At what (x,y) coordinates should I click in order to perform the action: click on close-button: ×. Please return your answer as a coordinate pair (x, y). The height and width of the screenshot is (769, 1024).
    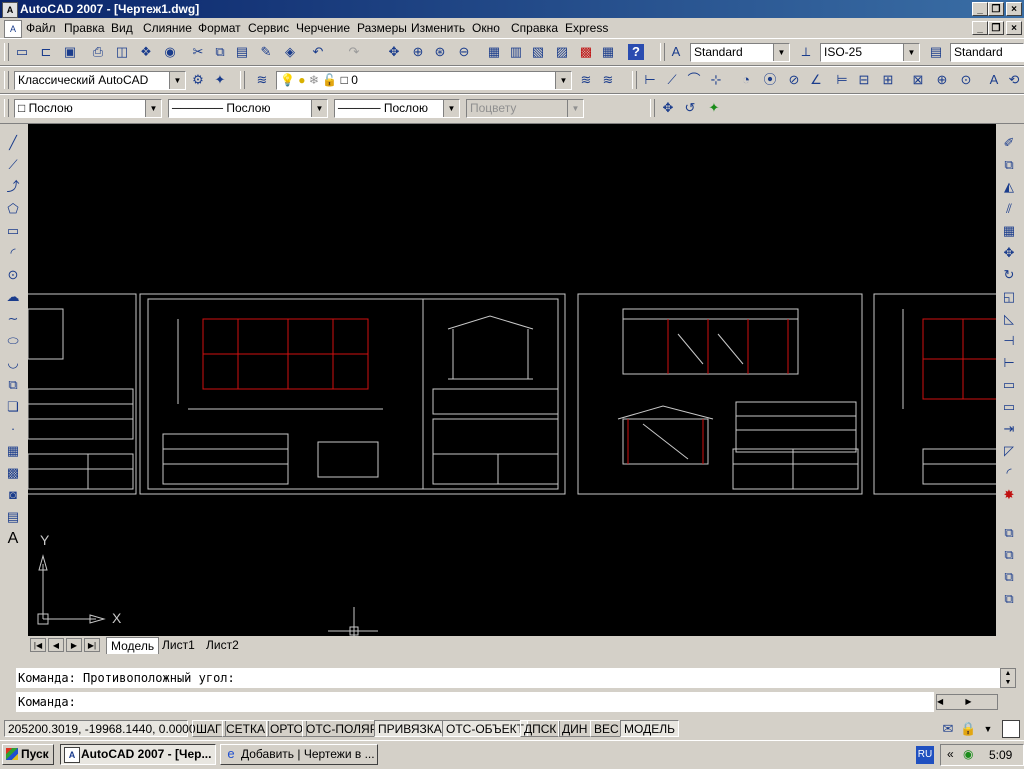
    Looking at the image, I should click on (1014, 9).